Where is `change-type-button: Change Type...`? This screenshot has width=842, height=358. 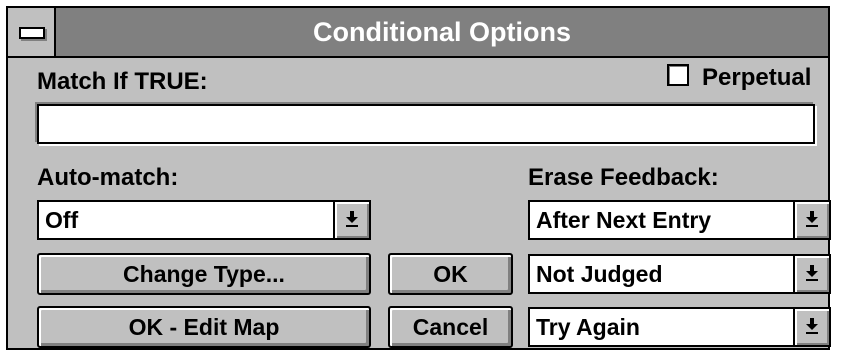
change-type-button: Change Type... is located at coordinates (204, 274).